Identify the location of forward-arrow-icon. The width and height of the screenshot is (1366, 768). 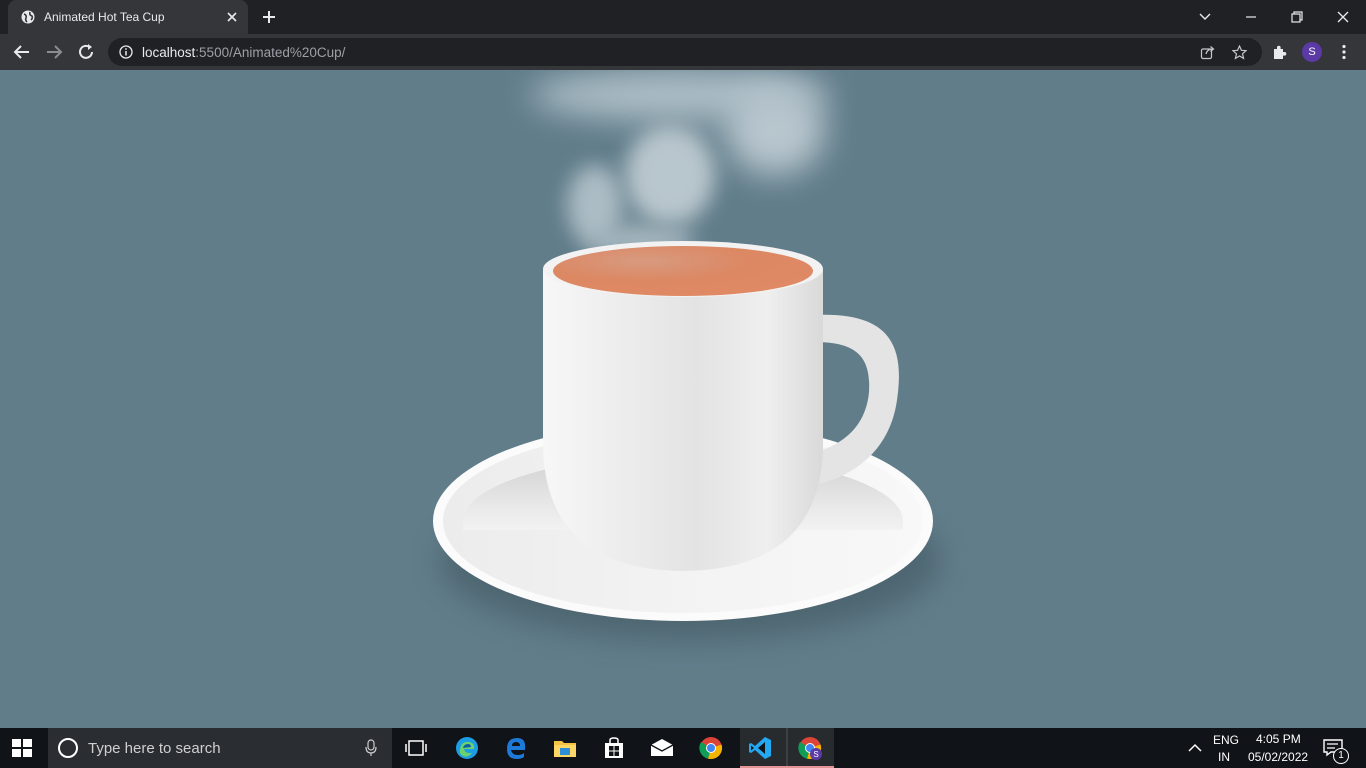
(54, 52).